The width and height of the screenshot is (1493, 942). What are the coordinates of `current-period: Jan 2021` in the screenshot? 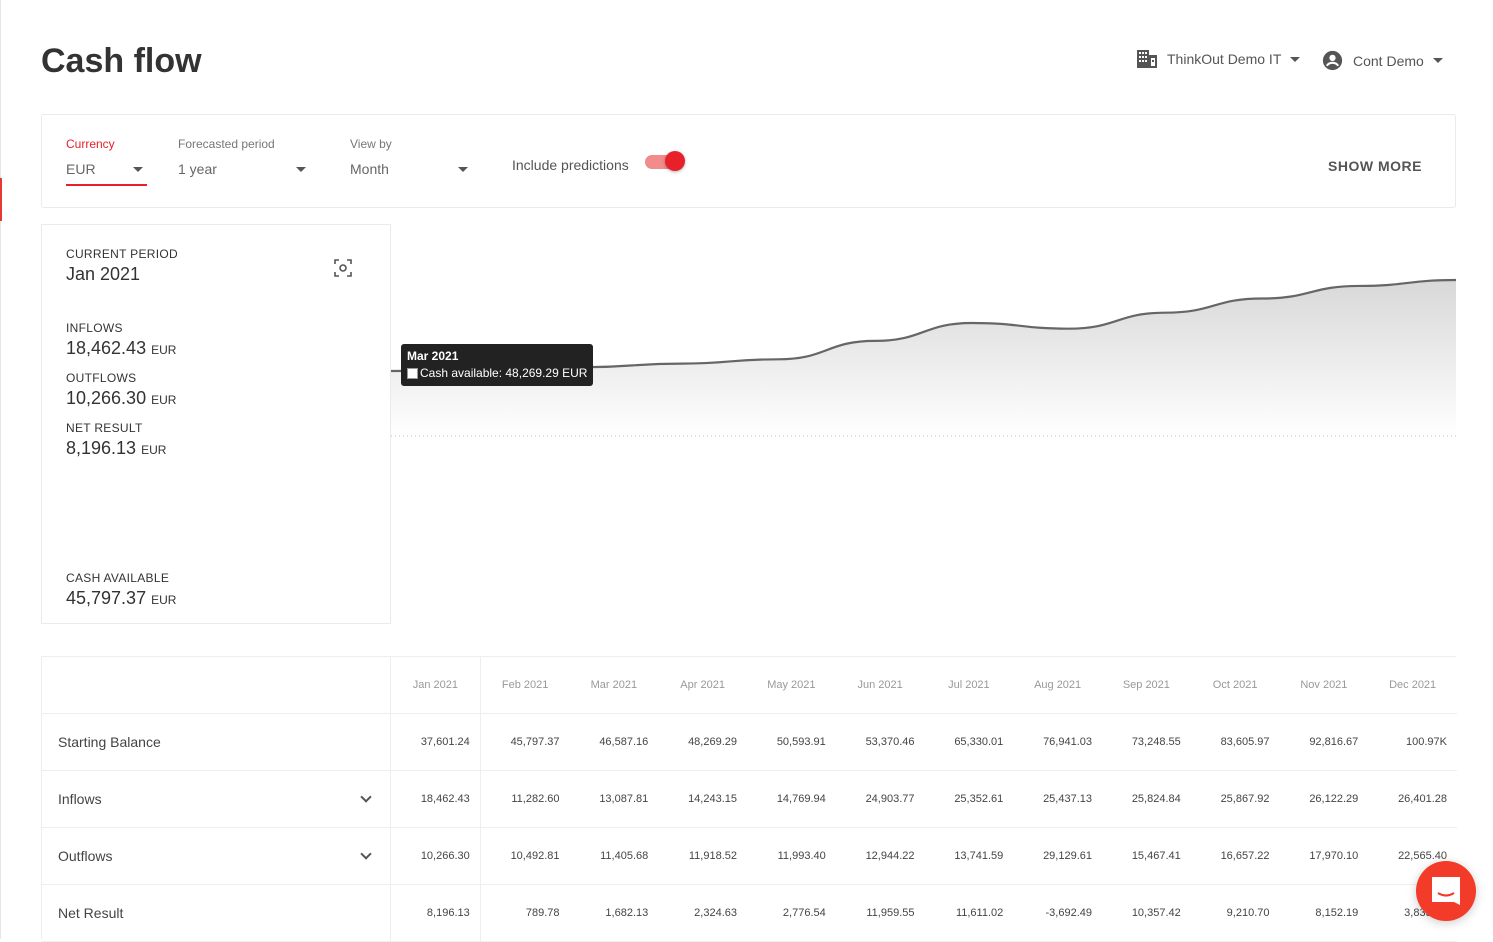 It's located at (103, 274).